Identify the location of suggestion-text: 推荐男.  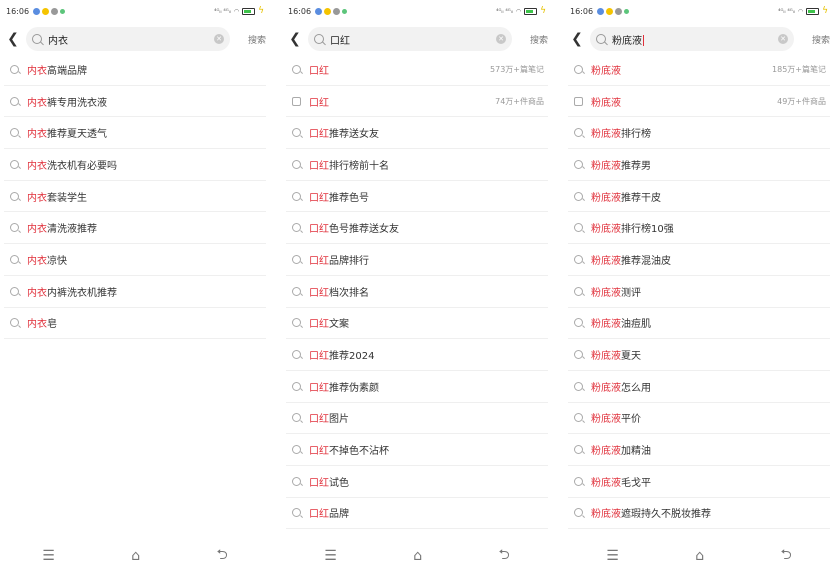
(636, 166).